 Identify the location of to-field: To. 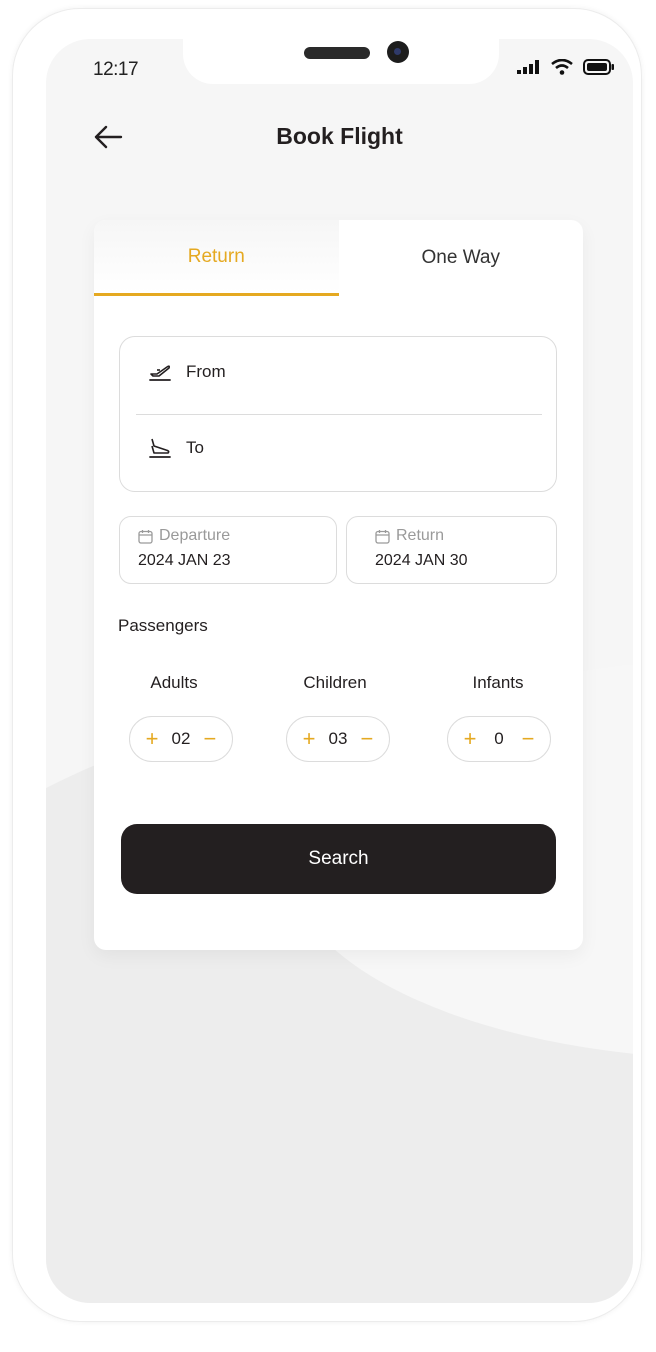
(176, 448).